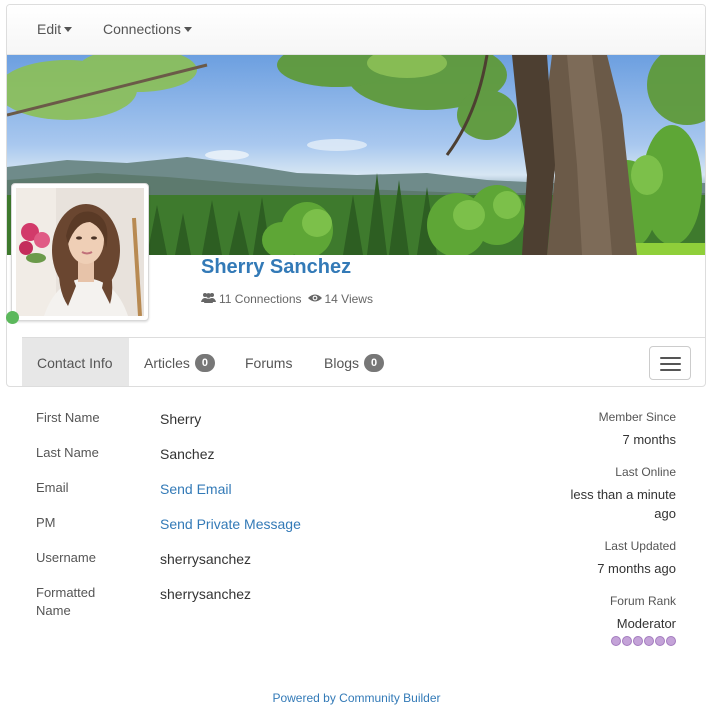 The width and height of the screenshot is (713, 715). What do you see at coordinates (356, 30) in the screenshot?
I see `profile-navbar: Edit Connections` at bounding box center [356, 30].